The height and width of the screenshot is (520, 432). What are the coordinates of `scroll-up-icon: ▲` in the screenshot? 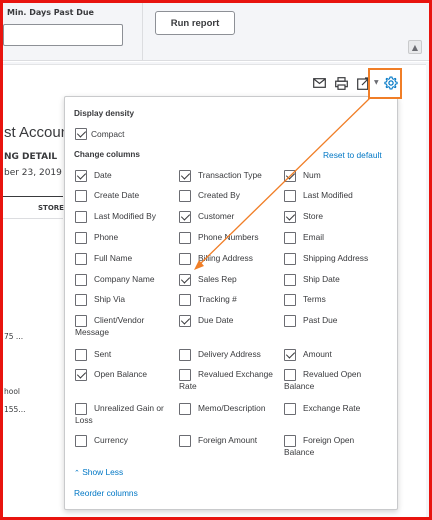 It's located at (415, 47).